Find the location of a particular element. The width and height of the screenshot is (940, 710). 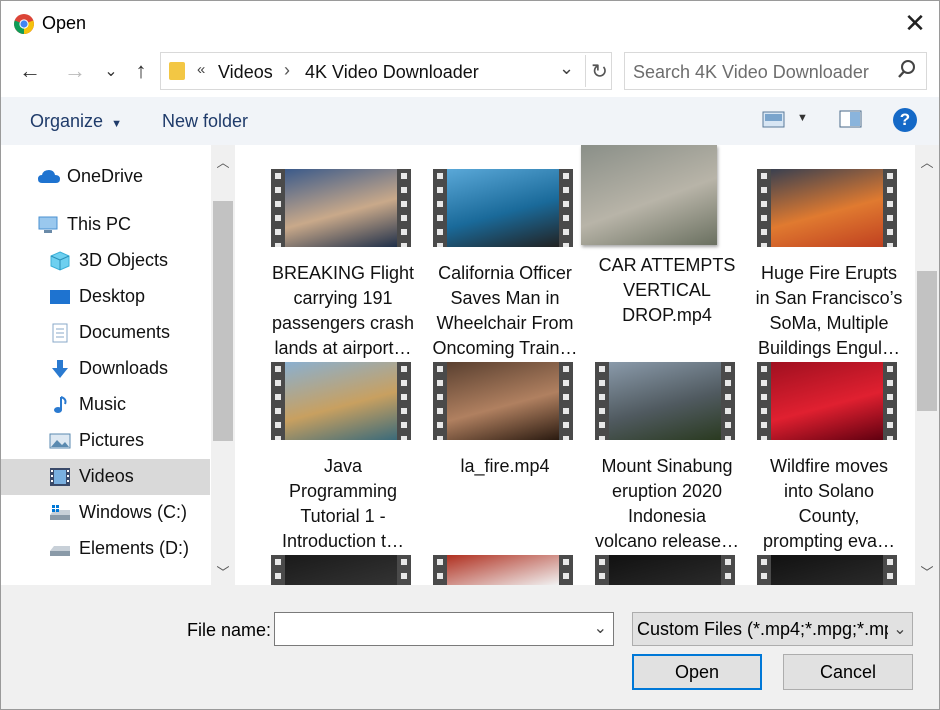

sidebar-item-this-pc: This PC is located at coordinates (105, 225).